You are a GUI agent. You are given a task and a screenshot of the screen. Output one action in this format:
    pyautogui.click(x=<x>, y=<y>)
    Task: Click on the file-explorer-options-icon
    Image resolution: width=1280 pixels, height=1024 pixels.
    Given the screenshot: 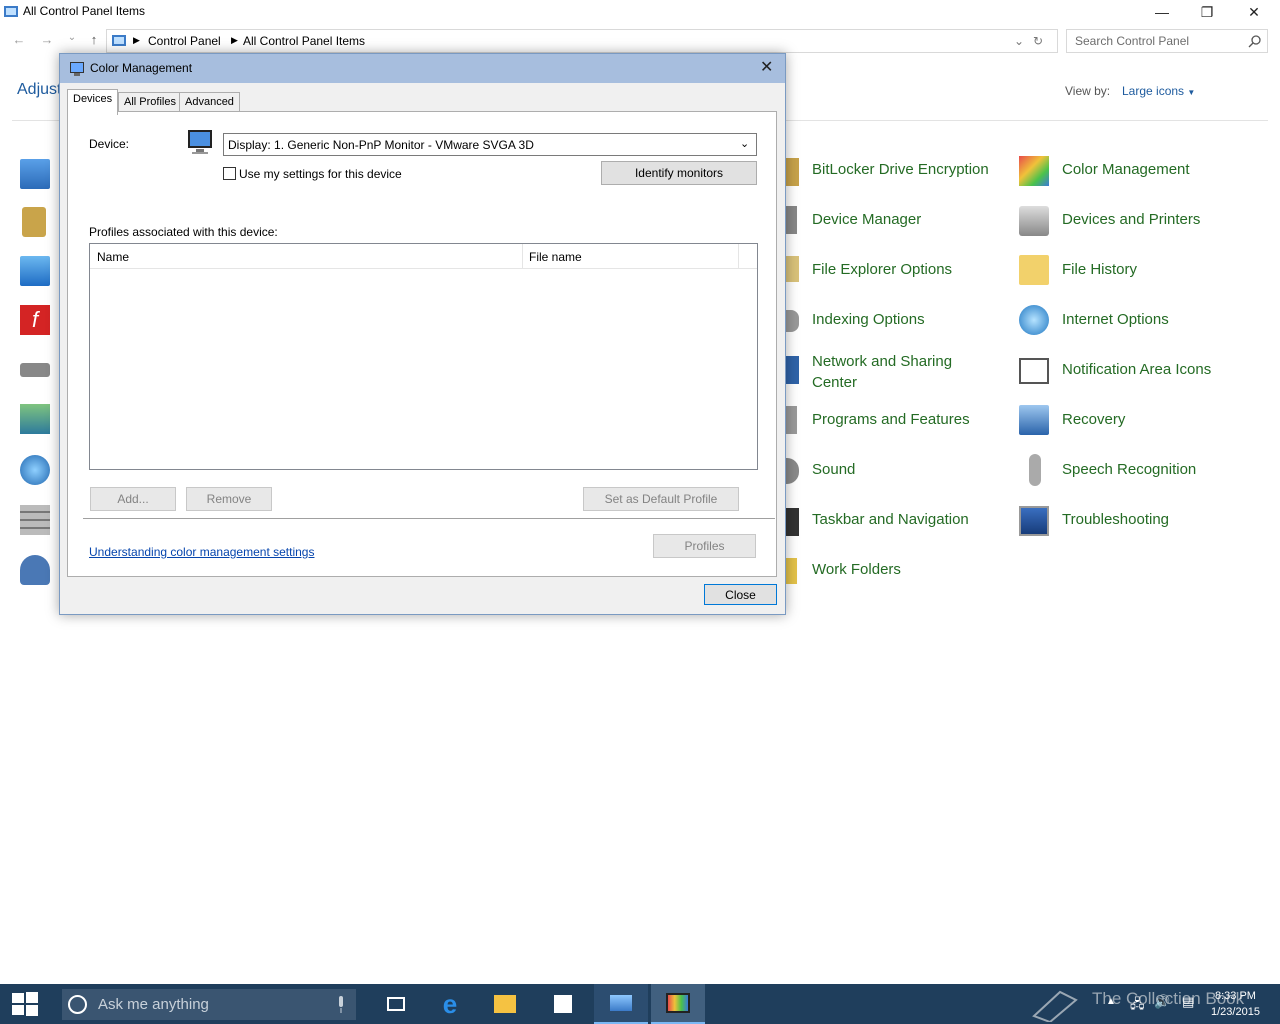 What is the action you would take?
    pyautogui.click(x=792, y=269)
    